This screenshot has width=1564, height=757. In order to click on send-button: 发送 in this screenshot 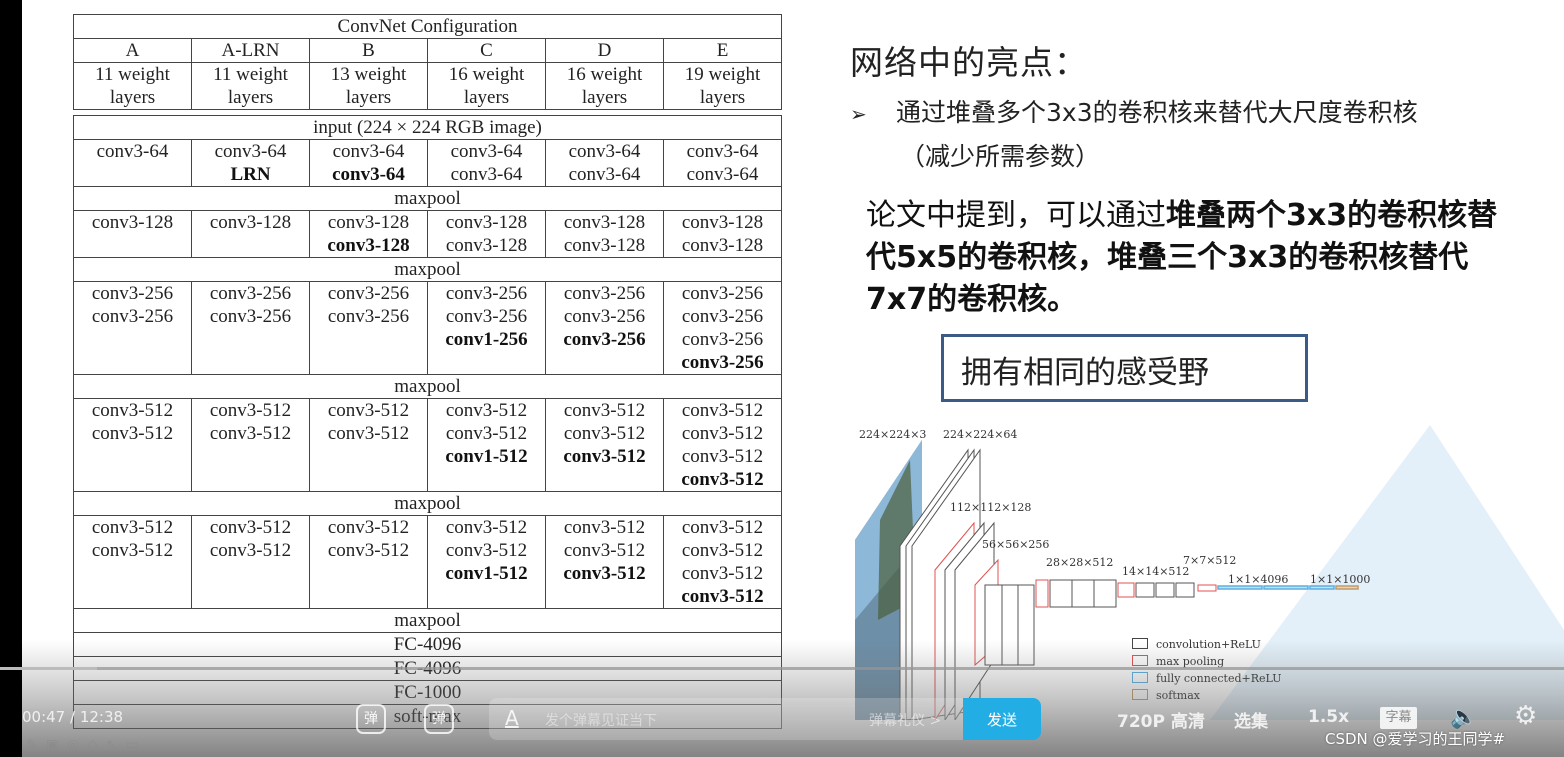, I will do `click(1002, 719)`.